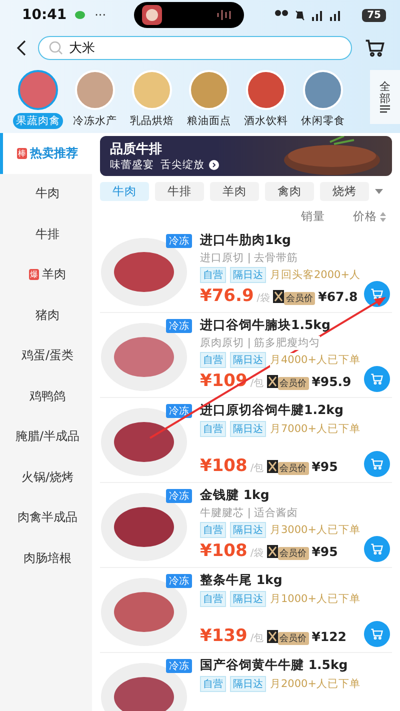 The image size is (400, 711). I want to click on product-title: 国产谷饲黄牛牛腱 1.5kg, so click(296, 665).